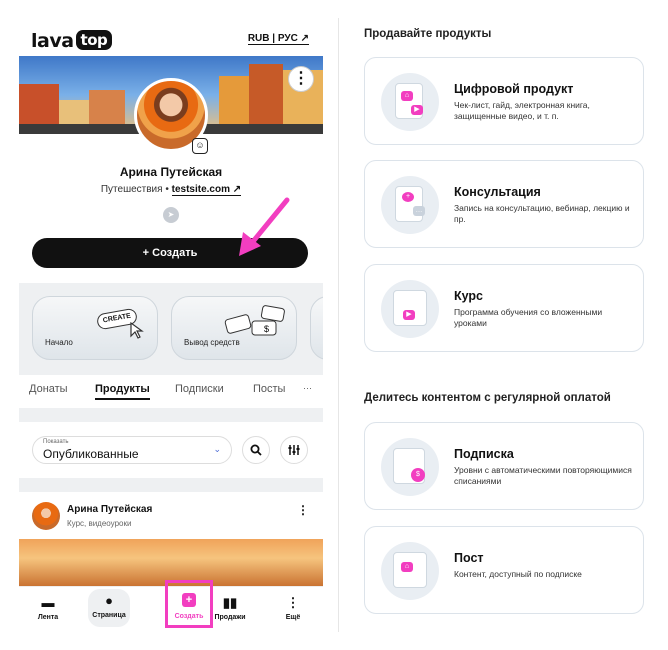 This screenshot has height=650, width=668. Describe the element at coordinates (48, 389) in the screenshot. I see `tab-donations: Донаты` at that location.